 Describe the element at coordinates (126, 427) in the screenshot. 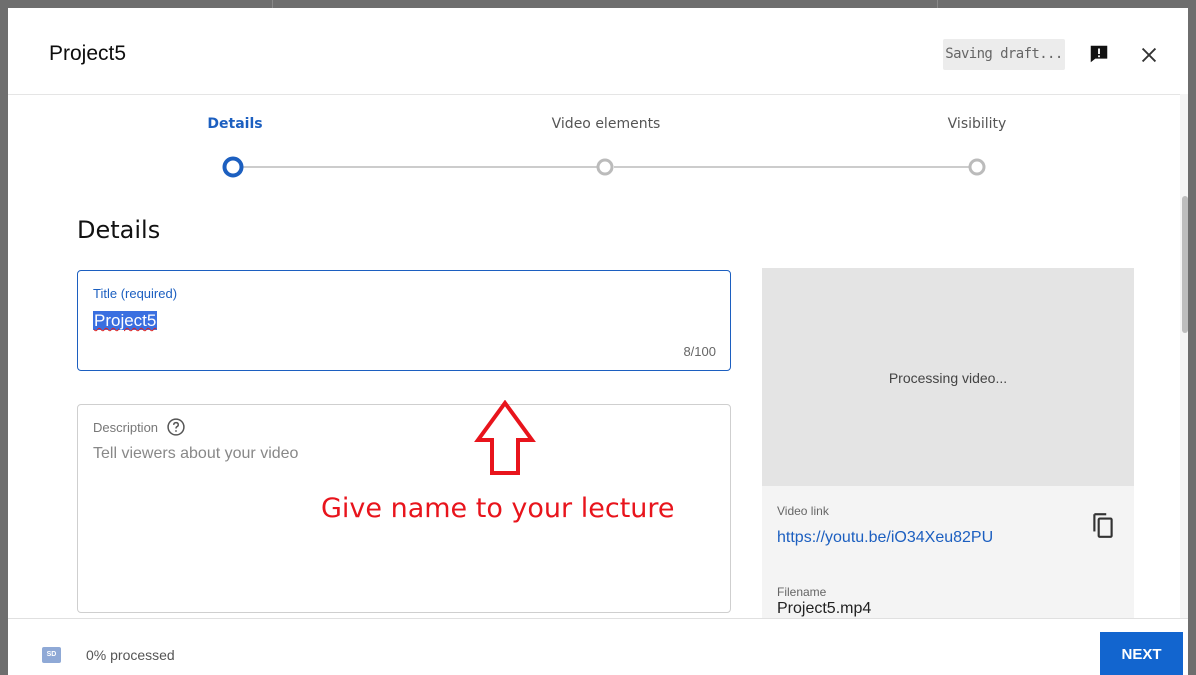

I see `description-label: Description` at that location.